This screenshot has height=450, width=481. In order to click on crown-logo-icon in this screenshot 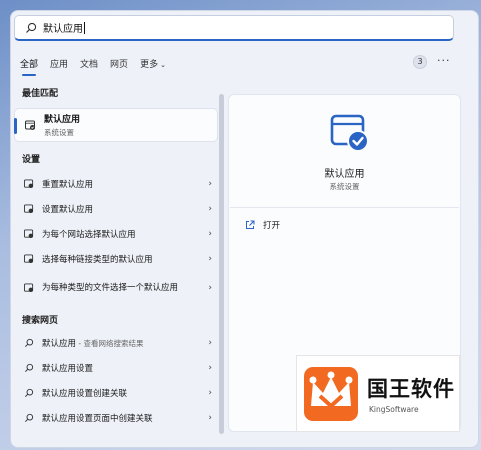, I will do `click(331, 393)`.